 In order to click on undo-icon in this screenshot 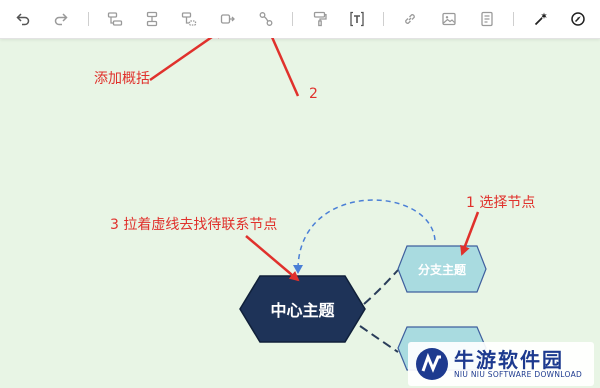, I will do `click(23, 19)`.